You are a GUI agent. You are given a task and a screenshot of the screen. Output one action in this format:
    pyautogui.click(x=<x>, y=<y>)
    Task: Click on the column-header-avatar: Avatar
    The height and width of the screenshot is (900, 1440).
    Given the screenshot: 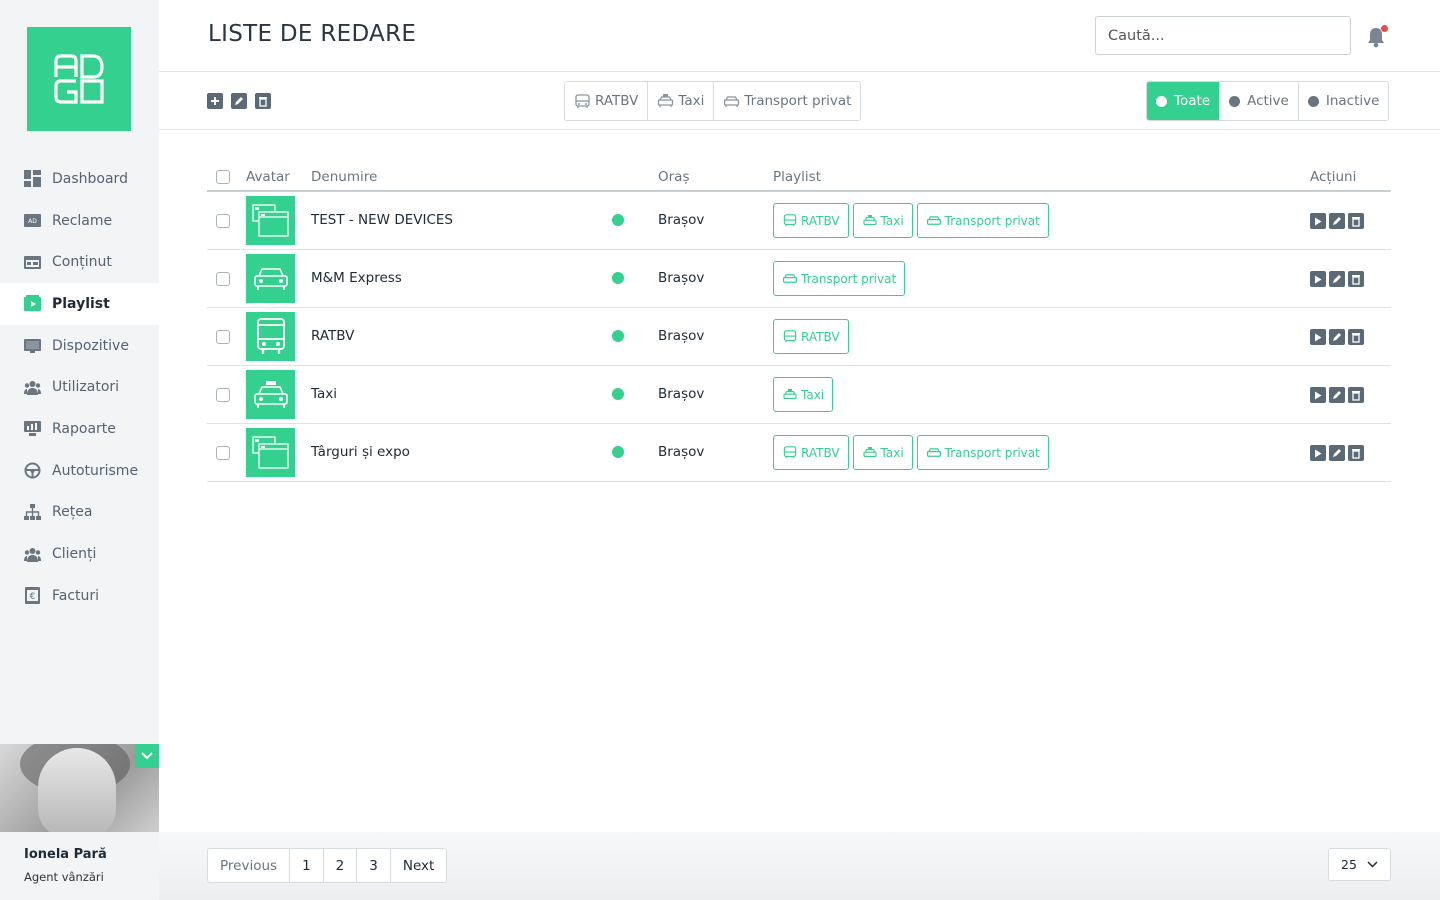 What is the action you would take?
    pyautogui.click(x=268, y=177)
    